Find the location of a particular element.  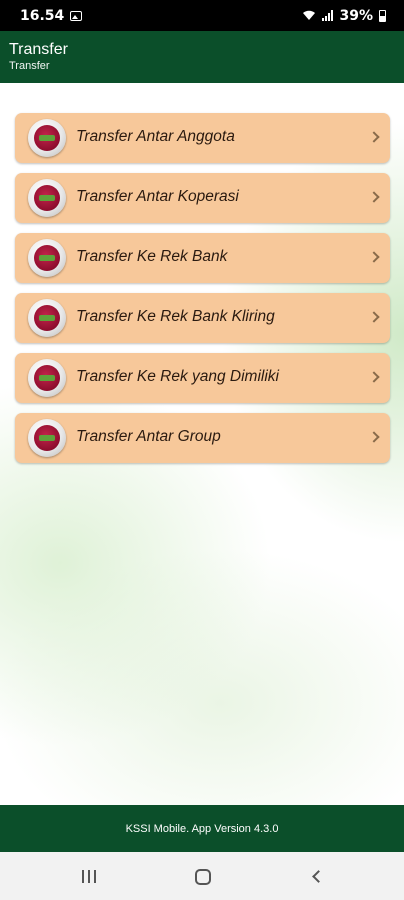

menu-item-label: Transfer Ke Rek Bank is located at coordinates (152, 256).